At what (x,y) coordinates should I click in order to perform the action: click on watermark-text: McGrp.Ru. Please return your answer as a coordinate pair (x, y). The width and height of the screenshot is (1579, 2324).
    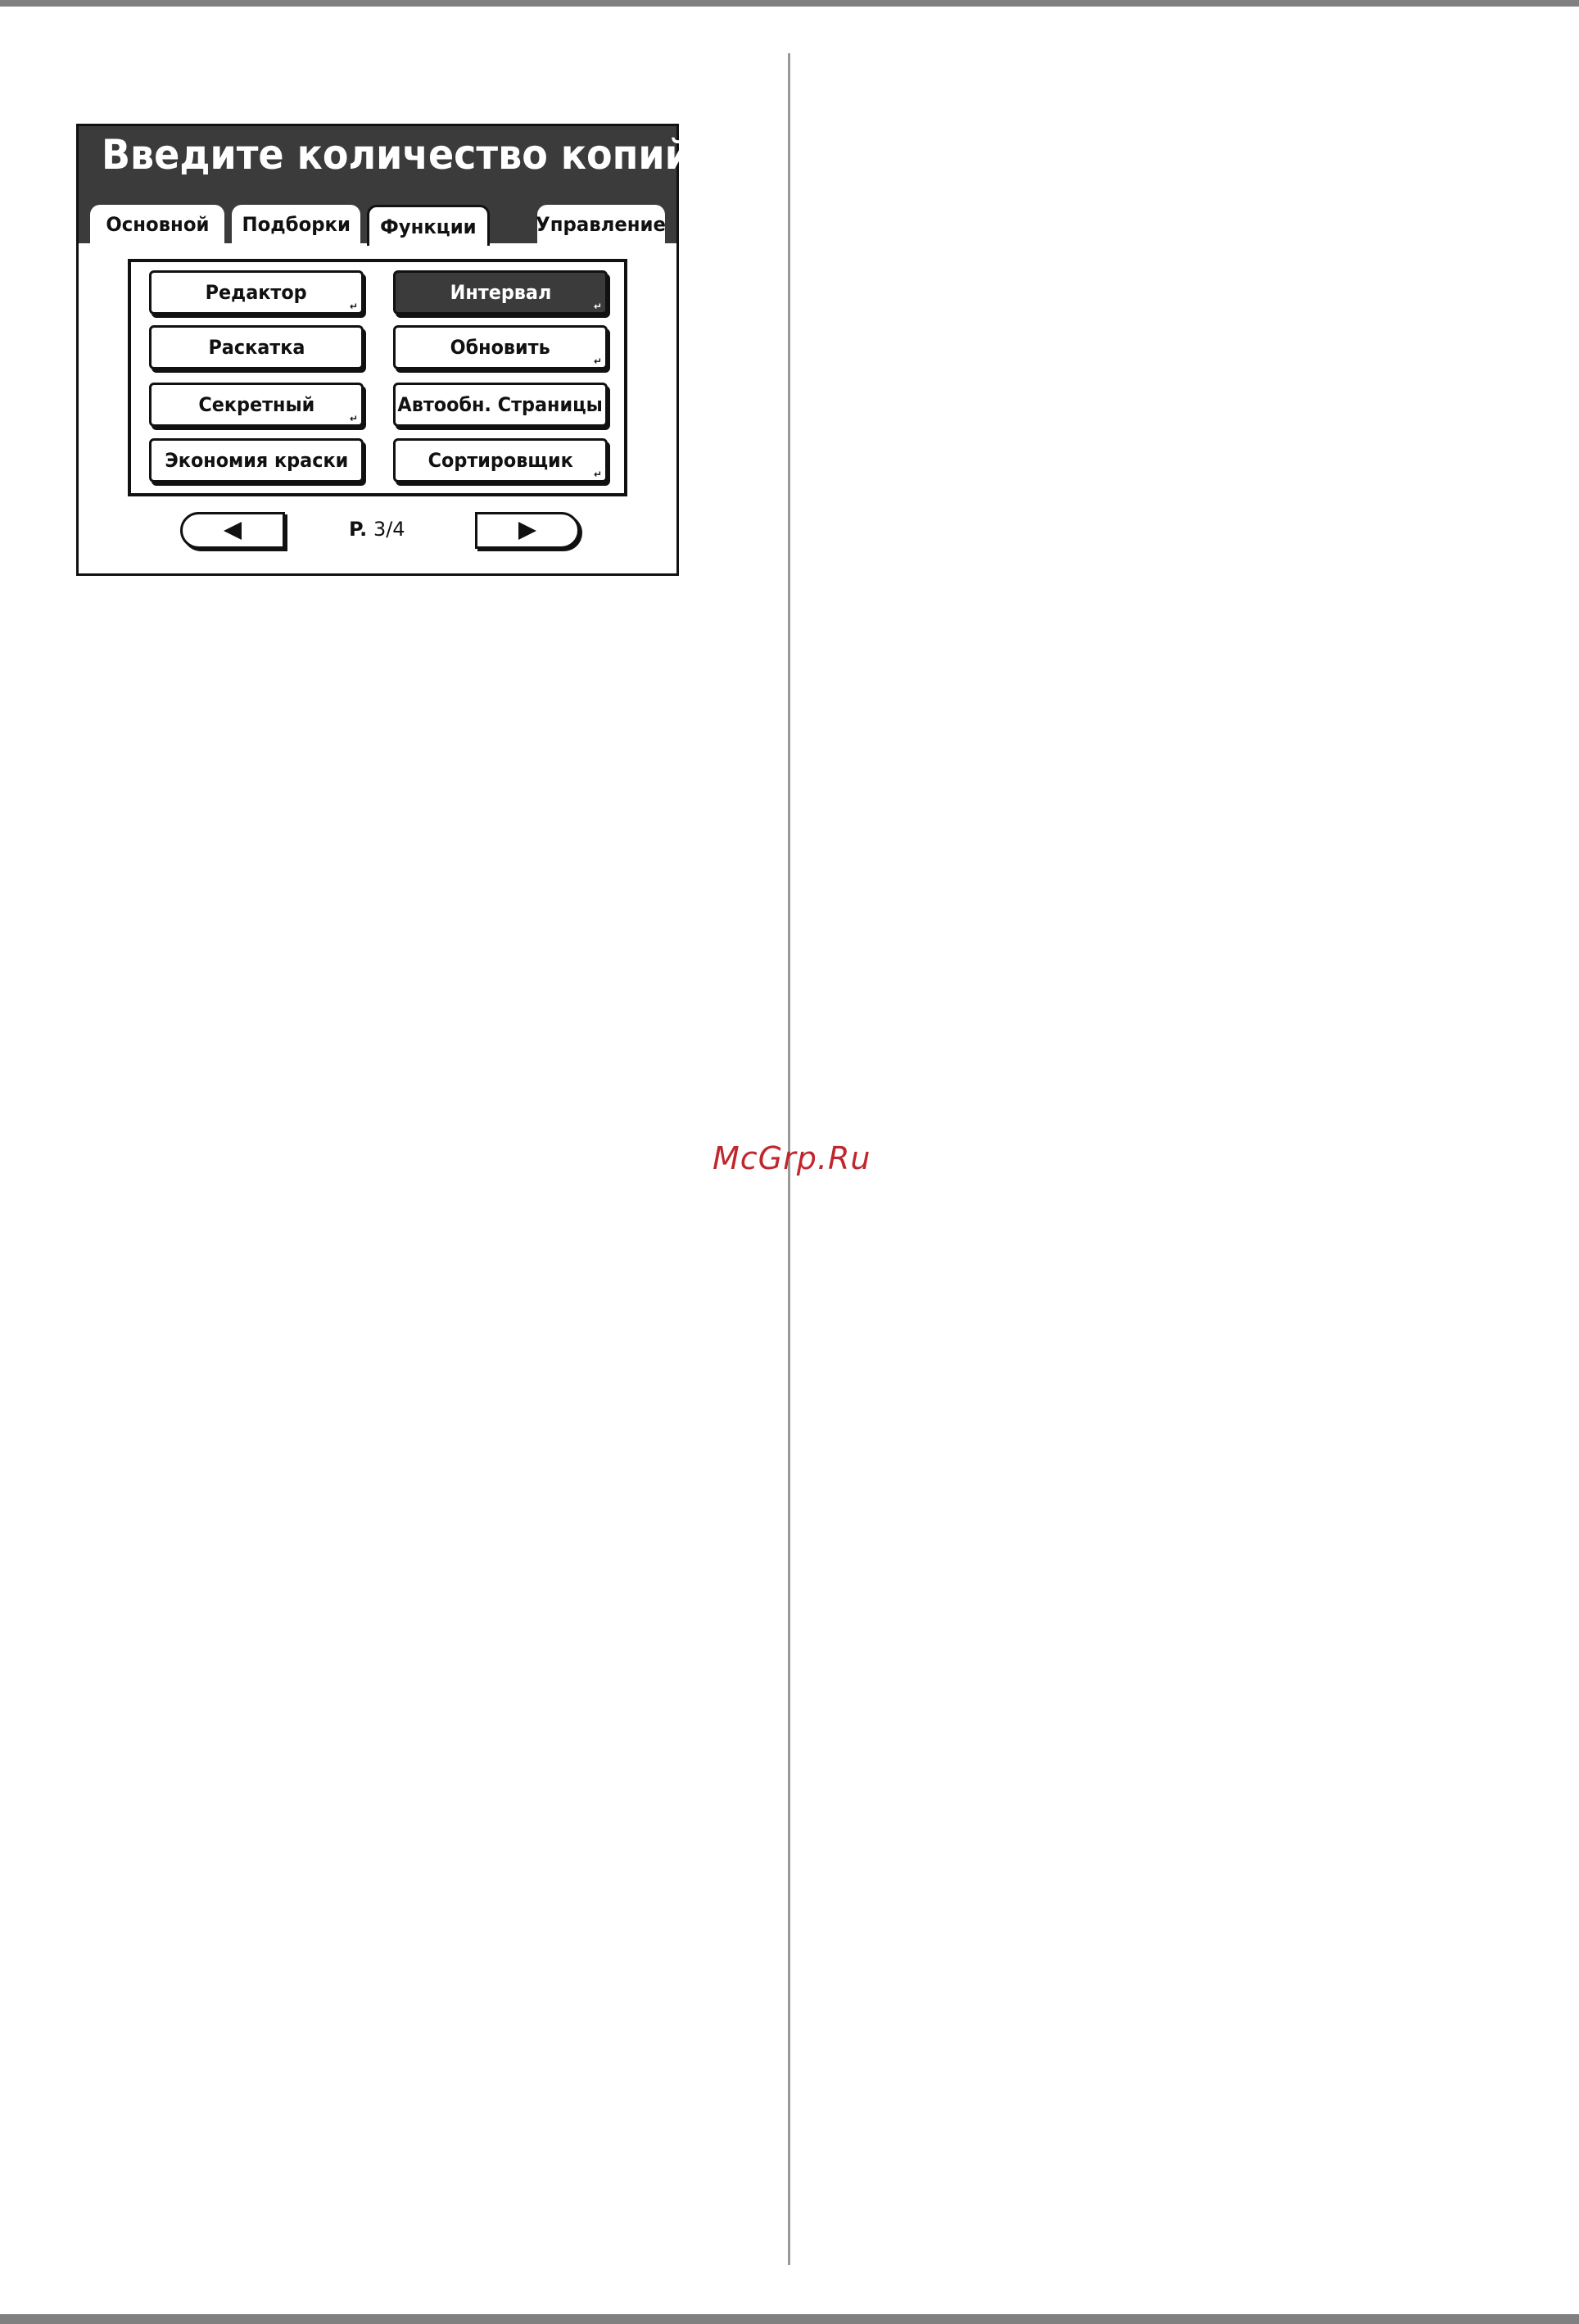
    Looking at the image, I should click on (792, 1158).